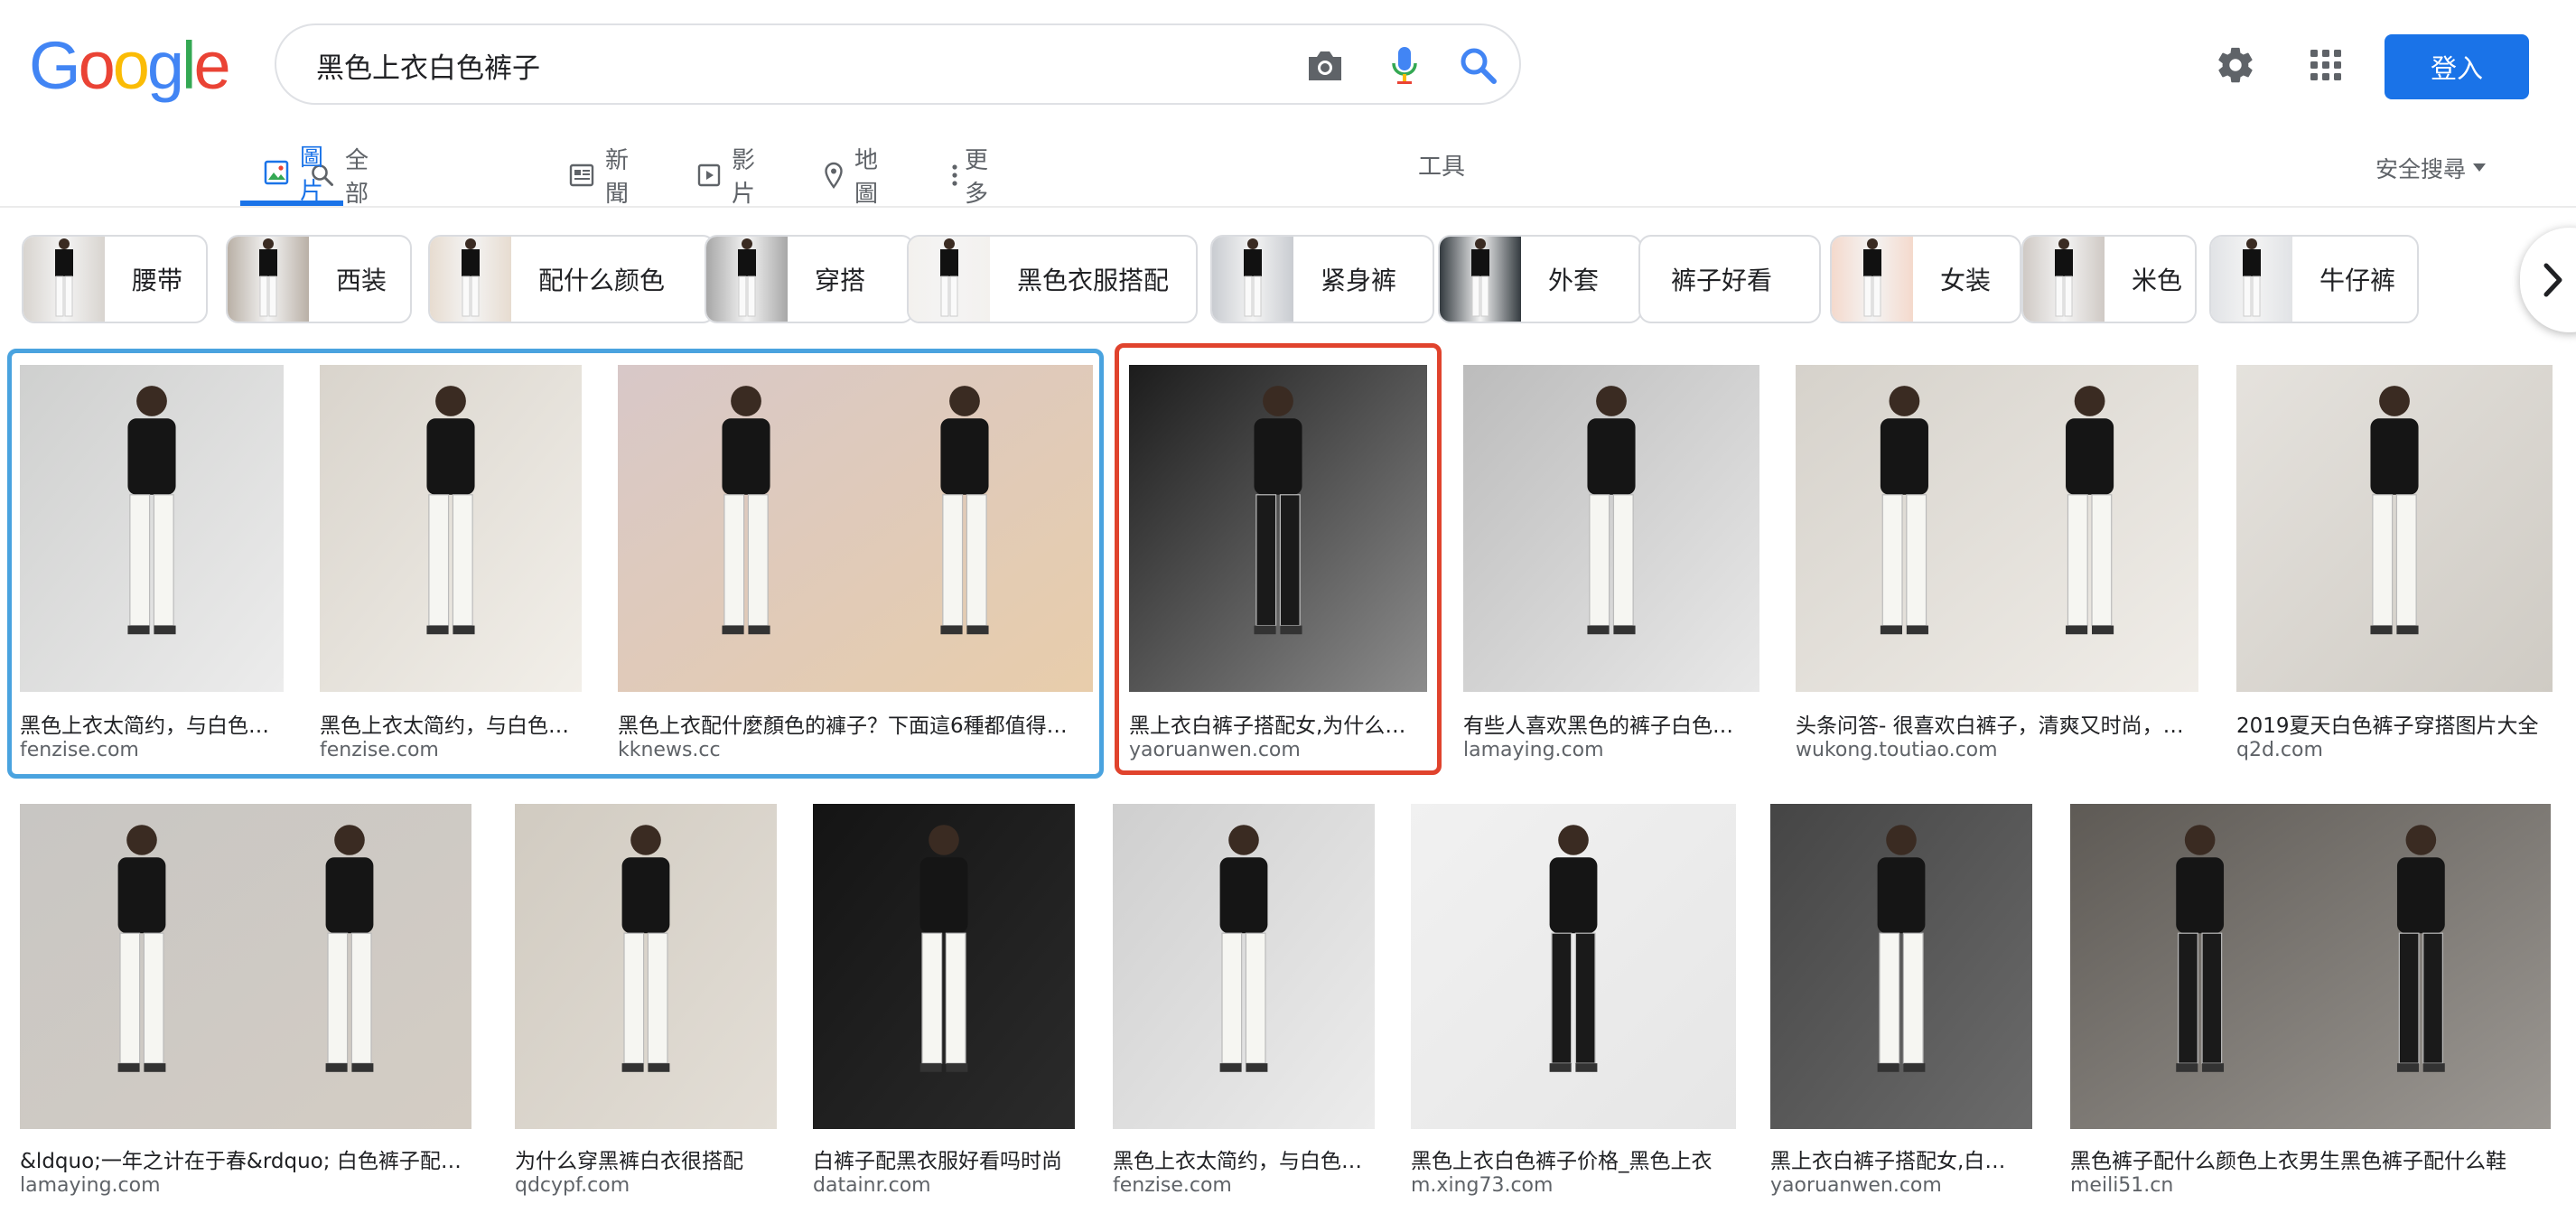  Describe the element at coordinates (1404, 66) in the screenshot. I see `microphone-icon` at that location.